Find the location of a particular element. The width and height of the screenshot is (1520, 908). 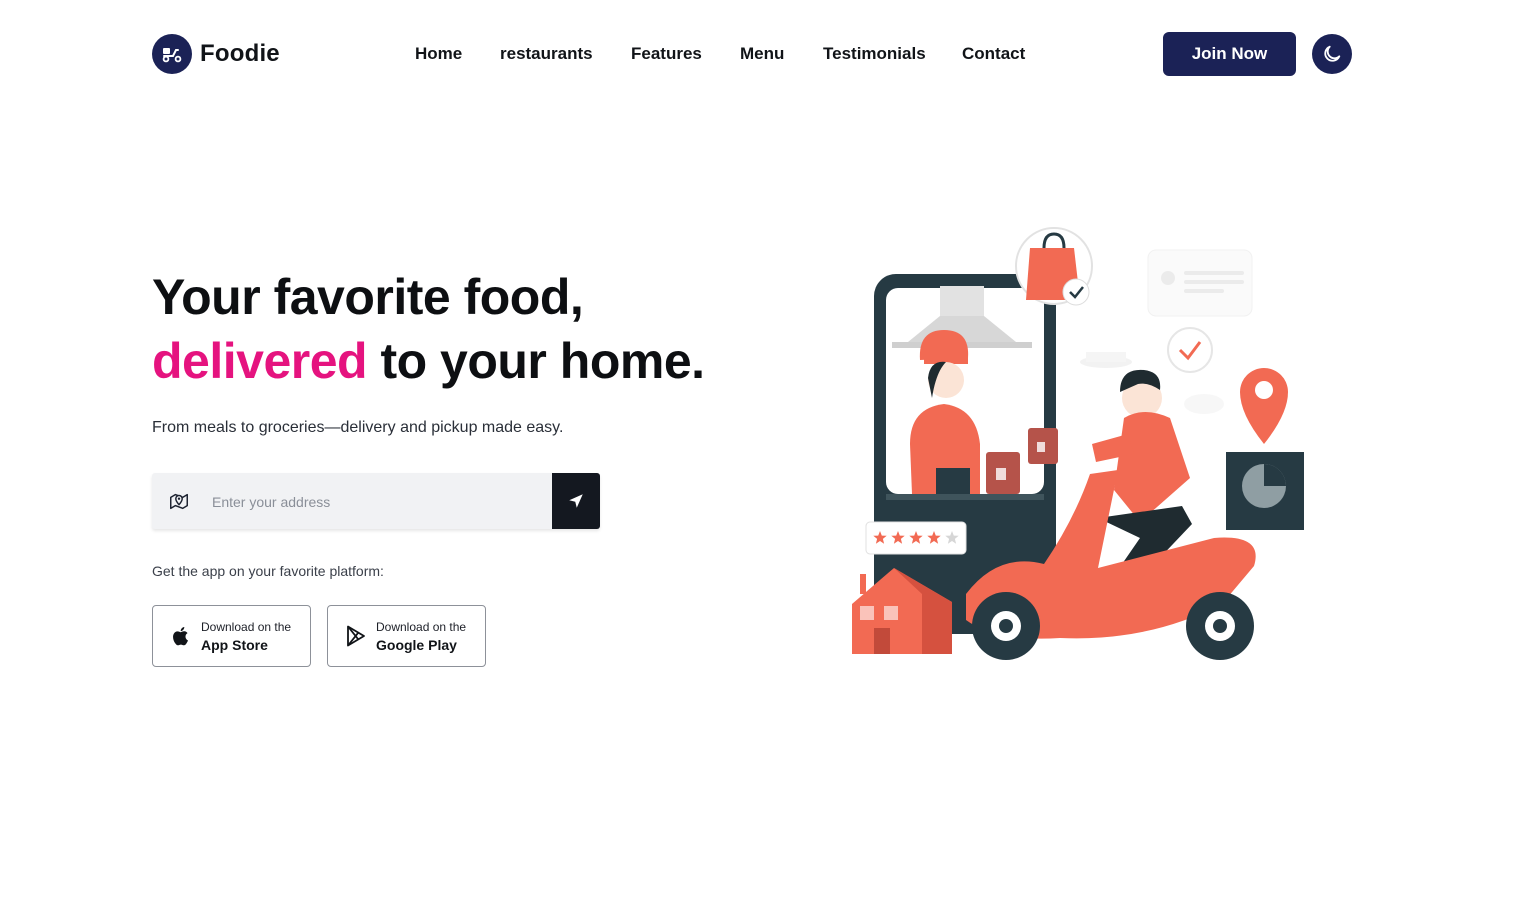

map-pin-icon is located at coordinates (179, 501).